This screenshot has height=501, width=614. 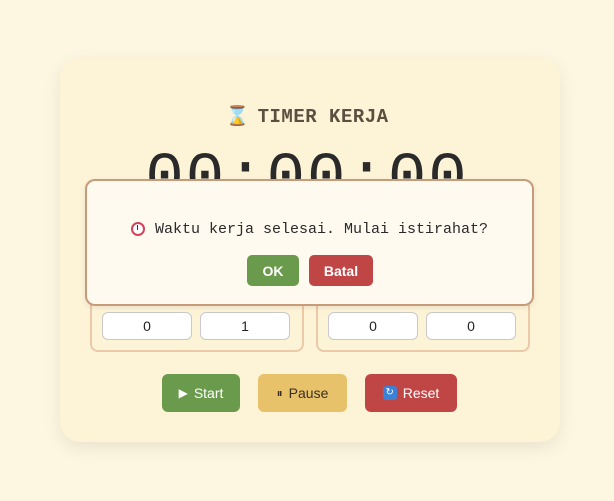 What do you see at coordinates (471, 326) in the screenshot?
I see `rest-seconds-input` at bounding box center [471, 326].